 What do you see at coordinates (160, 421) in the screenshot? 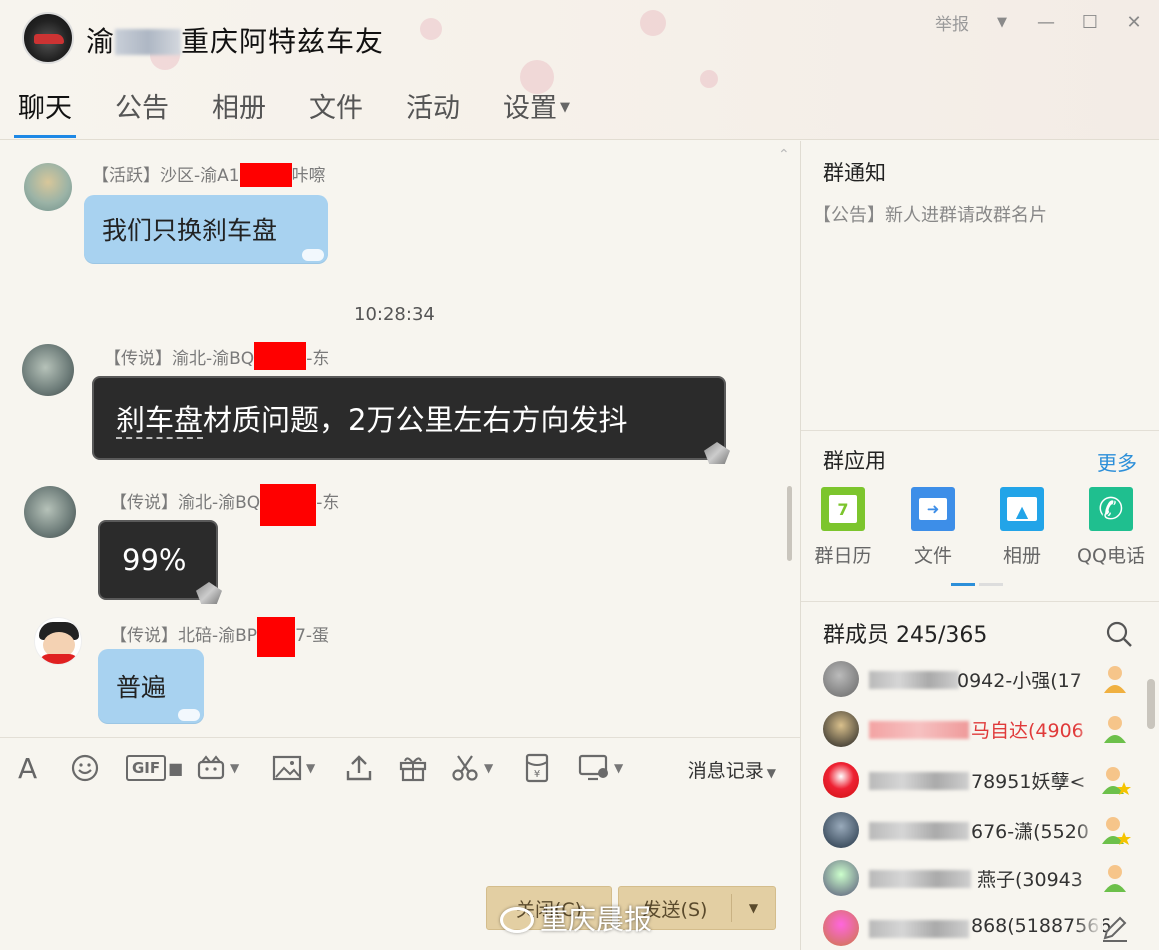
I see `keyword-link: 刹车盘` at bounding box center [160, 421].